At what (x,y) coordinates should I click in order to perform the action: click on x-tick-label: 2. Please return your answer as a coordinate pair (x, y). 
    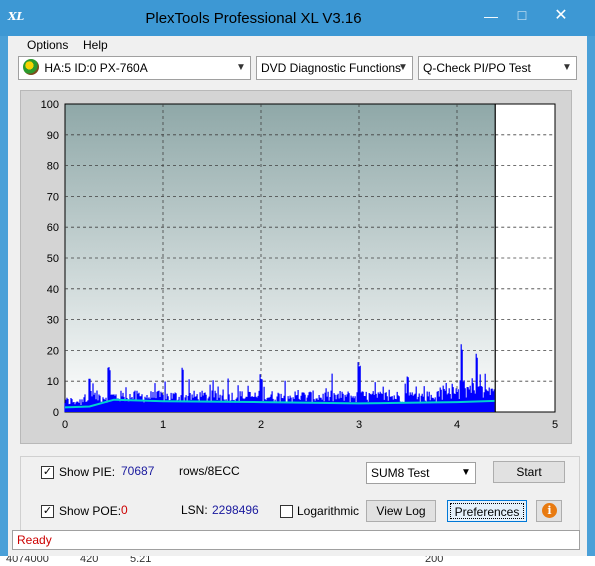
    Looking at the image, I should click on (261, 425).